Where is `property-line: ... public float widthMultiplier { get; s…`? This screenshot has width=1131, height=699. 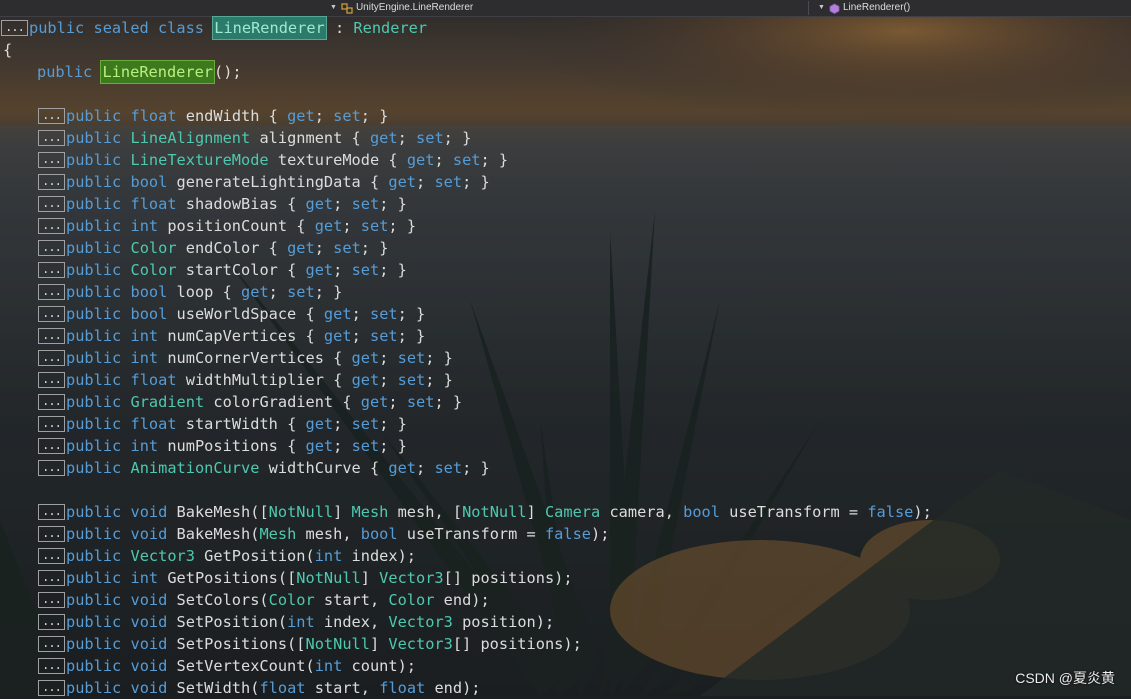
property-line: ... public float widthMultiplier { get; s… is located at coordinates (245, 380).